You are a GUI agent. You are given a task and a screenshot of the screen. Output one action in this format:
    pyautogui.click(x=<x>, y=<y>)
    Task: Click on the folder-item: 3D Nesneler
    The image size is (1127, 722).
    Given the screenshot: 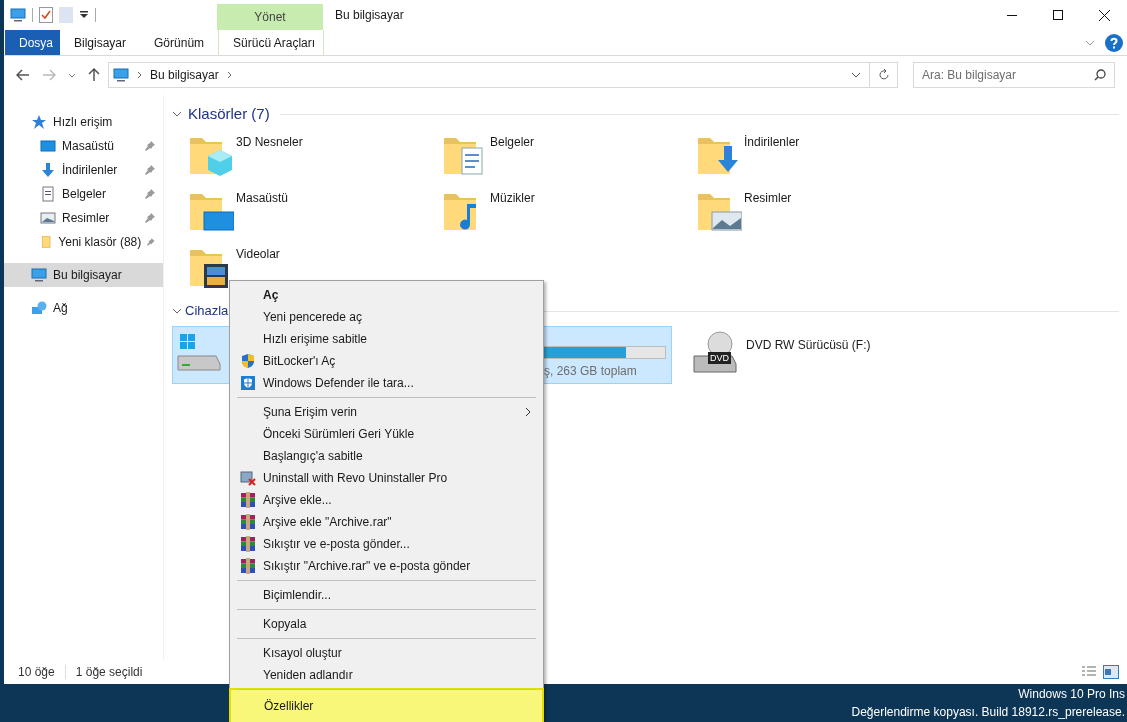 What is the action you would take?
    pyautogui.click(x=313, y=158)
    